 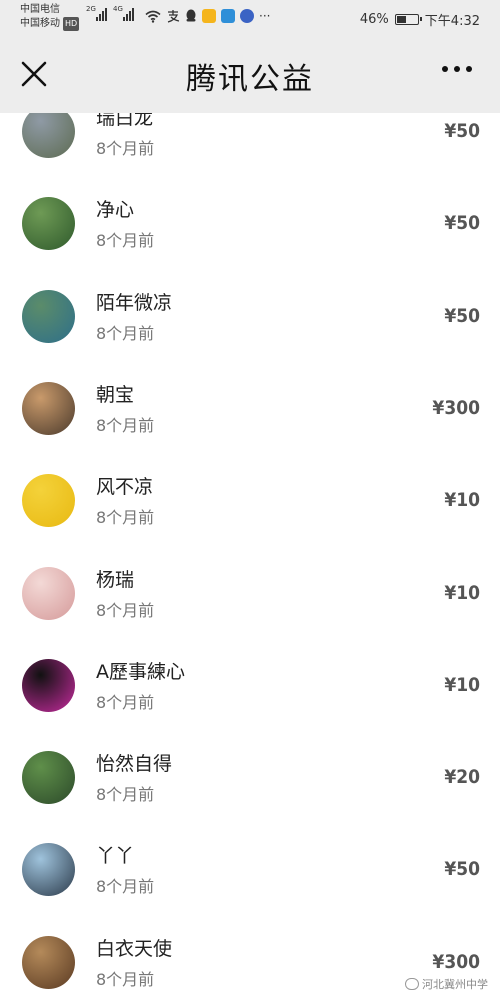 I want to click on status-right: 46% 下午4:32, so click(x=420, y=19).